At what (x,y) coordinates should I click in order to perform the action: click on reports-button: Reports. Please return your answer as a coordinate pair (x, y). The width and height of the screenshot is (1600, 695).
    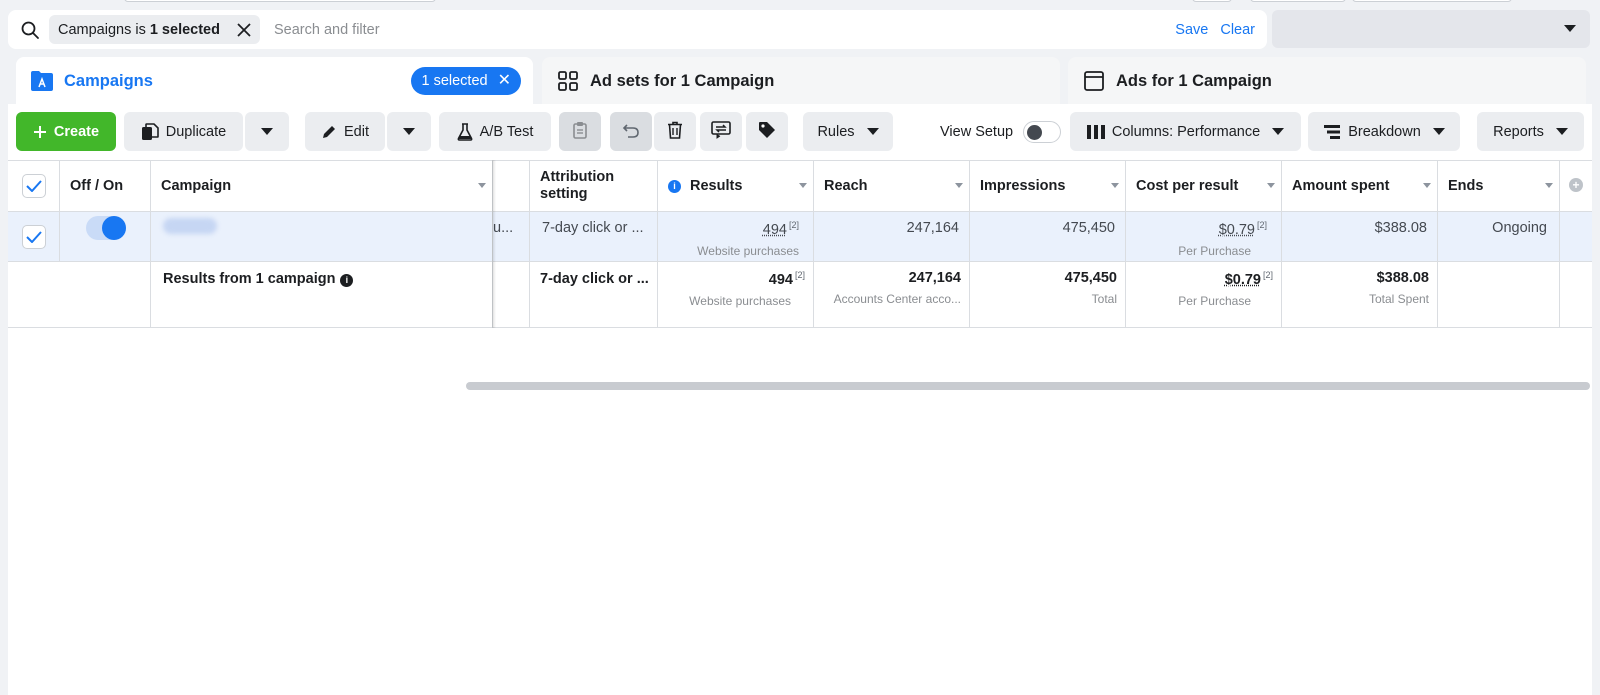
    Looking at the image, I should click on (1530, 131).